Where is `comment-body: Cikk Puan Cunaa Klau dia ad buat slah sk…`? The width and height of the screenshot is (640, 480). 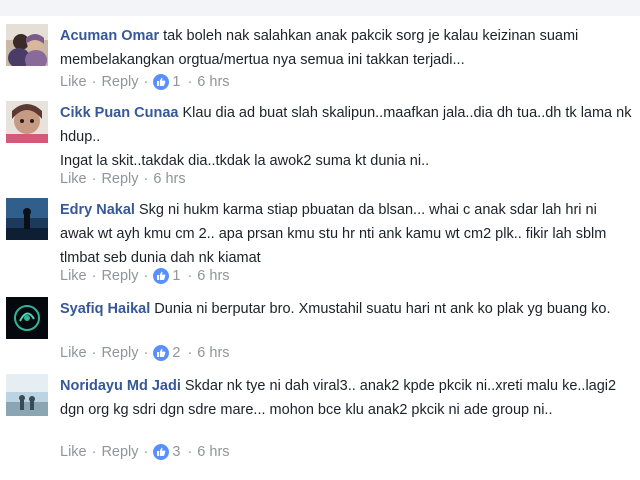 comment-body: Cikk Puan Cunaa Klau dia ad buat slah sk… is located at coordinates (346, 137).